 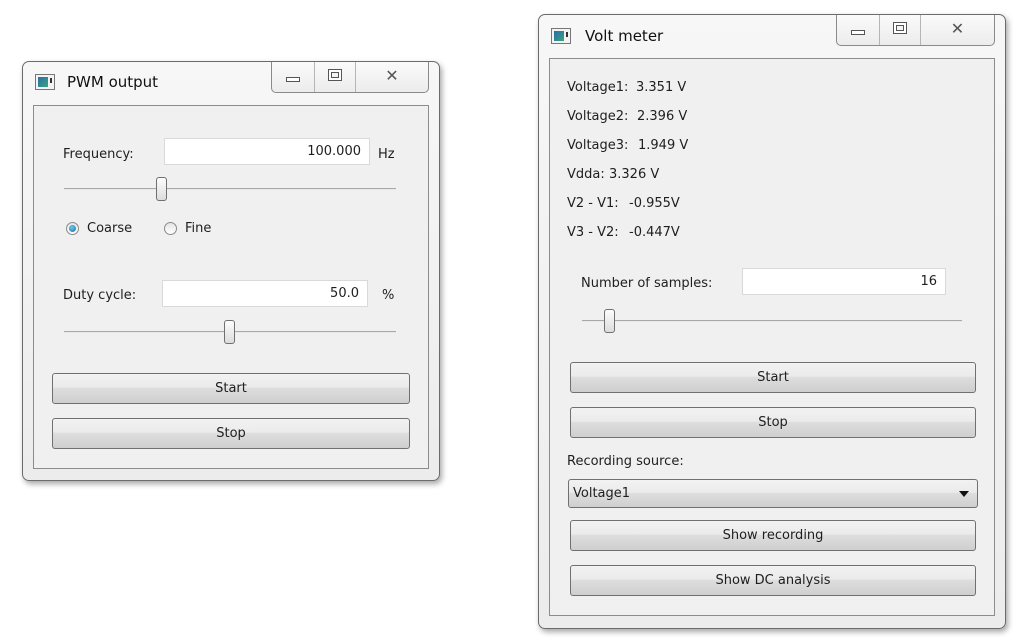 What do you see at coordinates (773, 535) in the screenshot?
I see `show-recording-button: Show recording` at bounding box center [773, 535].